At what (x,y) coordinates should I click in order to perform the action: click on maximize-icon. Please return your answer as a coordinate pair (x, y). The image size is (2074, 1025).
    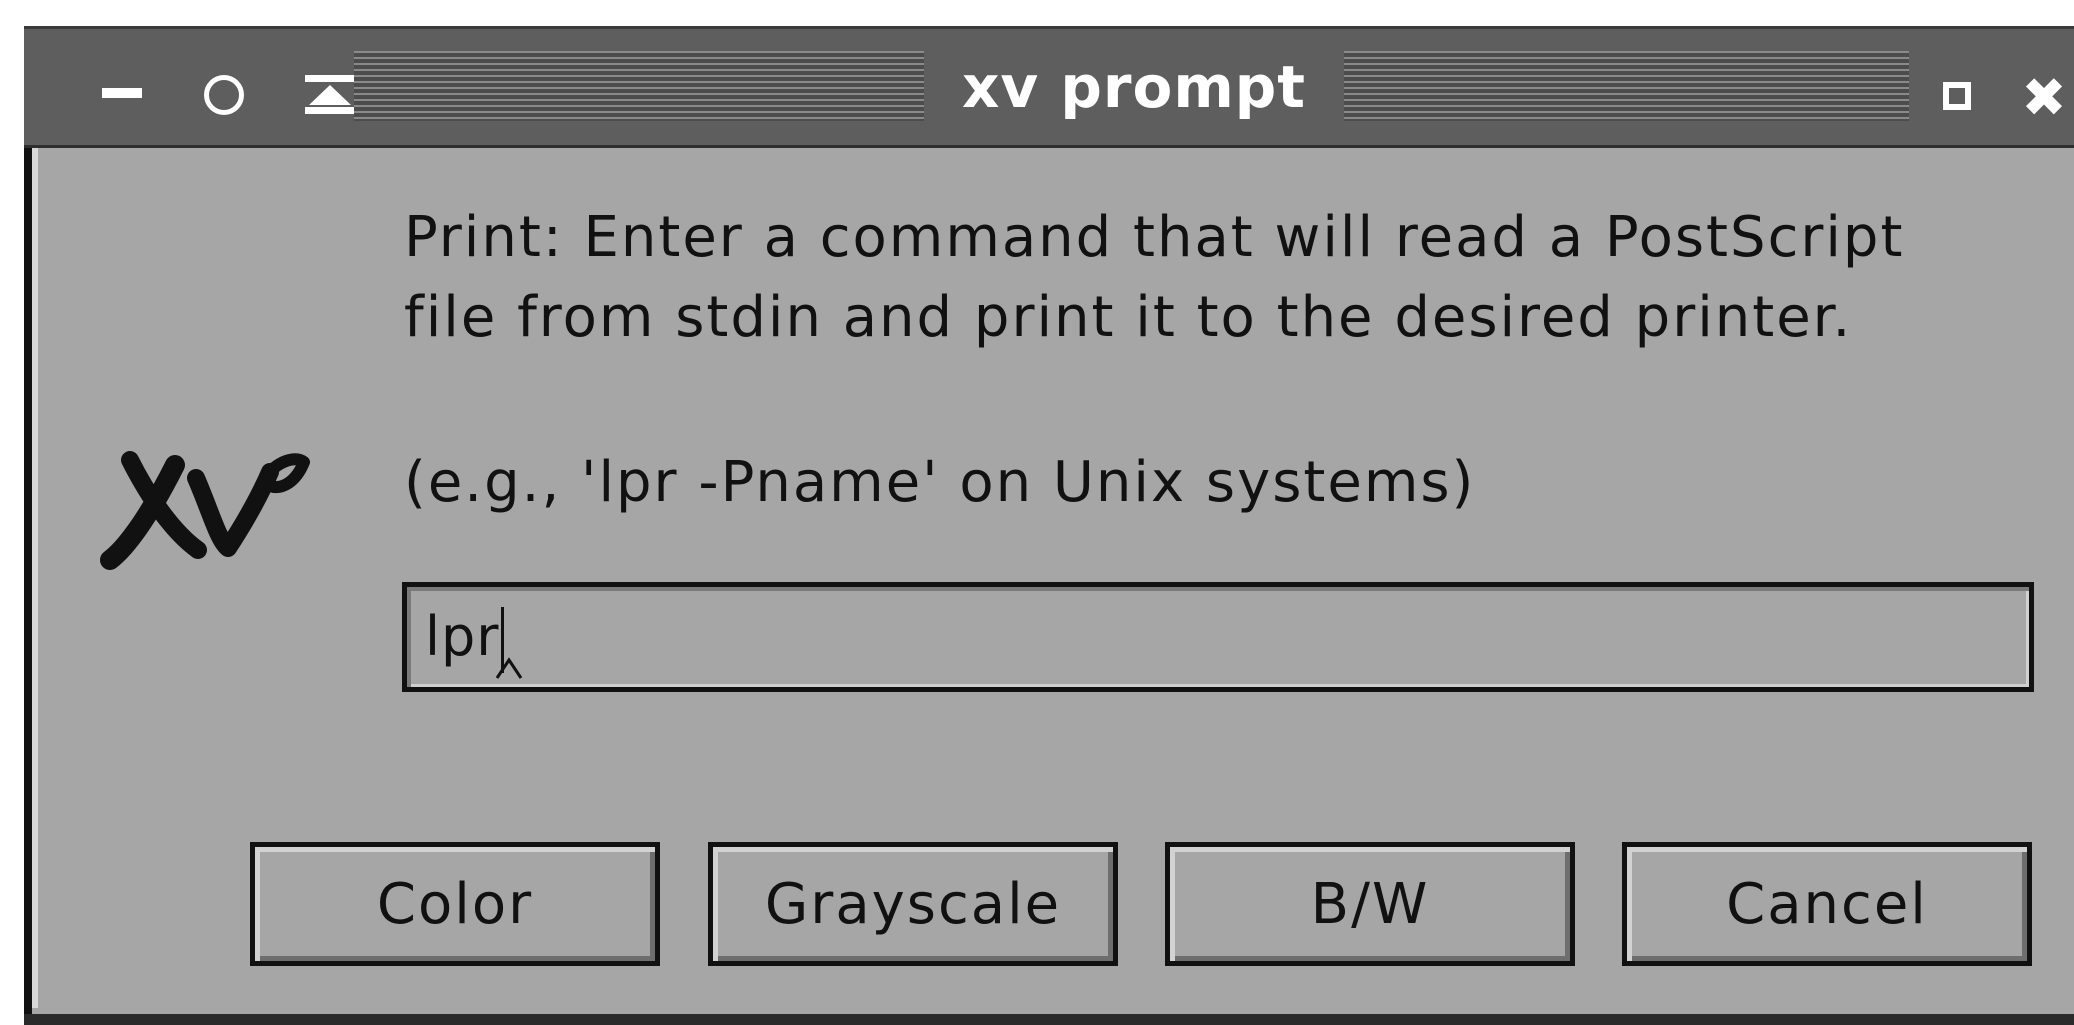
    Looking at the image, I should click on (1957, 96).